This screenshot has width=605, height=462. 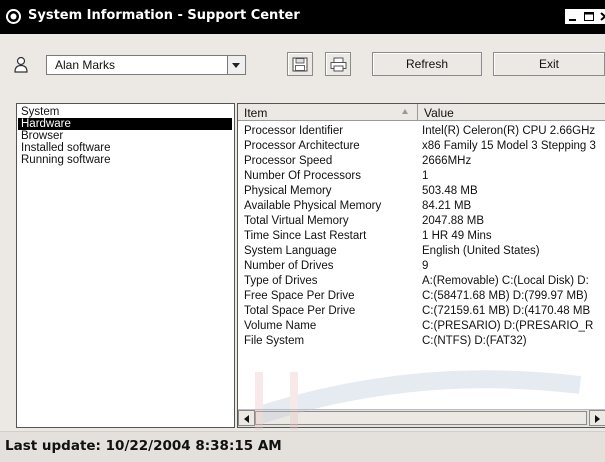 What do you see at coordinates (146, 65) in the screenshot?
I see `user-select: Alan Marks` at bounding box center [146, 65].